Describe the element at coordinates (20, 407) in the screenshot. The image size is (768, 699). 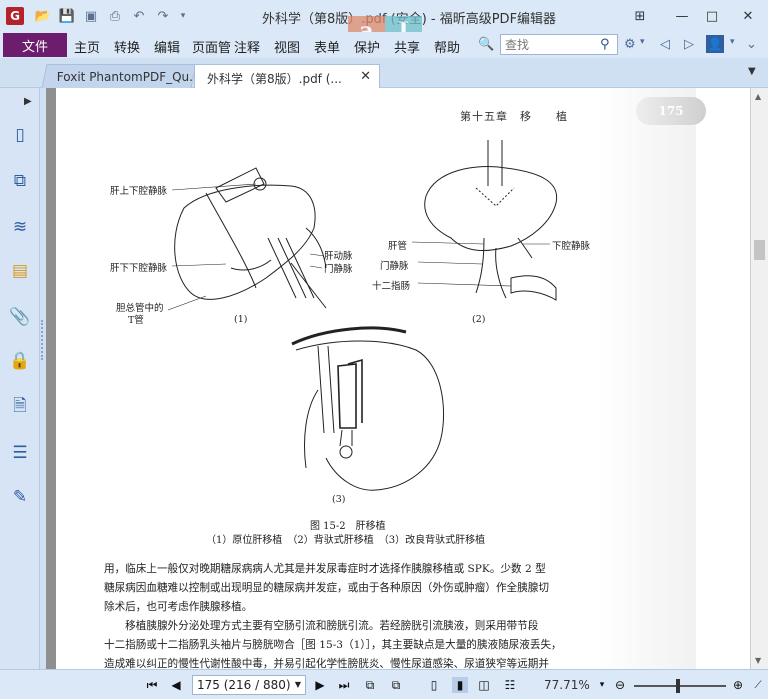
I see `document-properties-icon: 🗎` at that location.